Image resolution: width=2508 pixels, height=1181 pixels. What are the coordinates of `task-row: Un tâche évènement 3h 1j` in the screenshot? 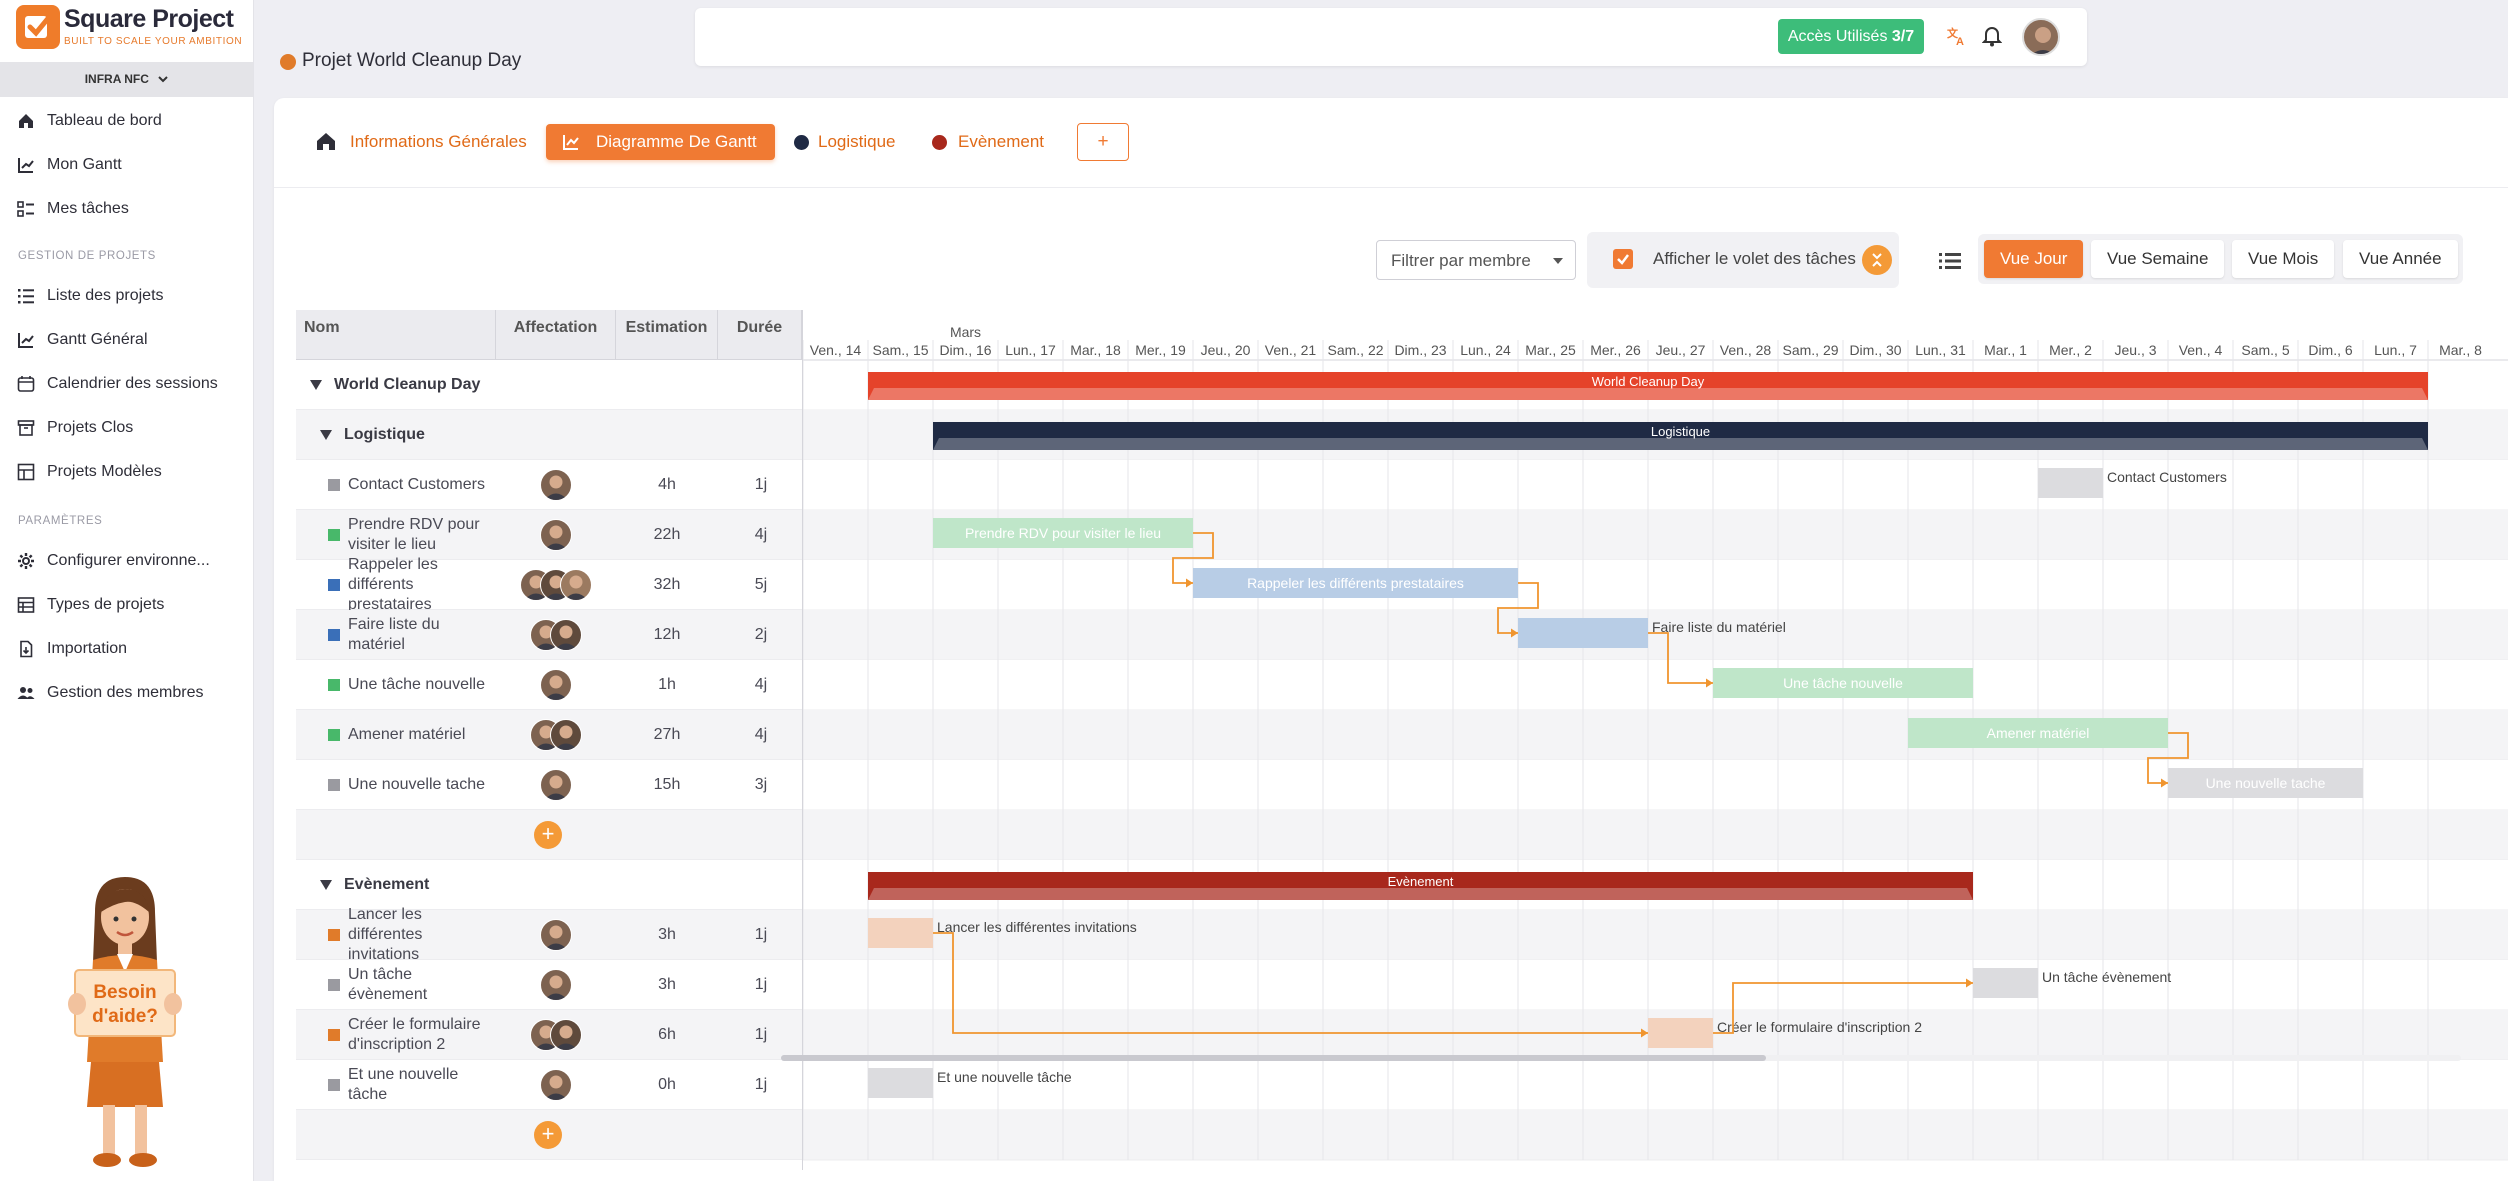 It's located at (549, 985).